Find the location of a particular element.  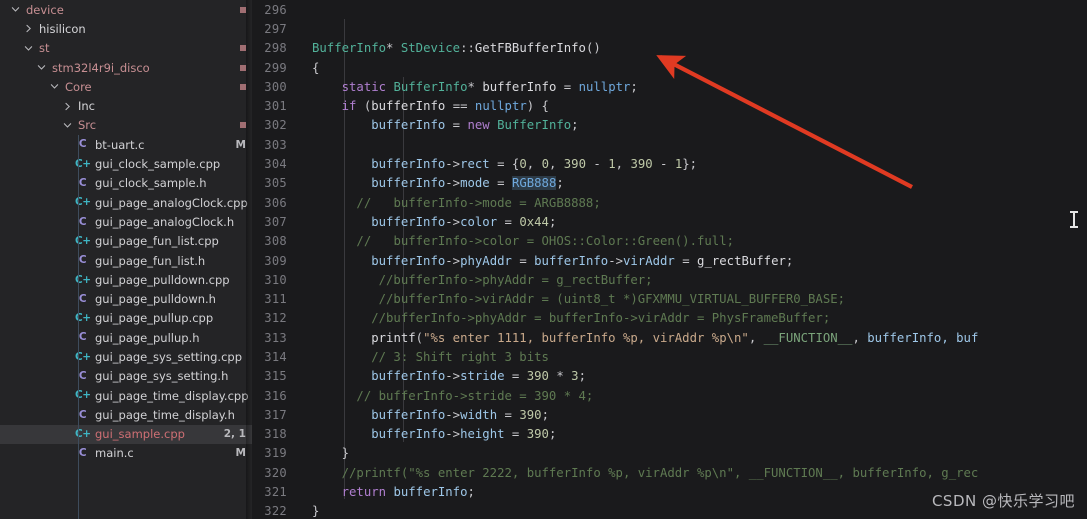

tree-file-gui_page_pulldown.cpp: C+ gui_page_pulldown.cpp is located at coordinates (126, 279).